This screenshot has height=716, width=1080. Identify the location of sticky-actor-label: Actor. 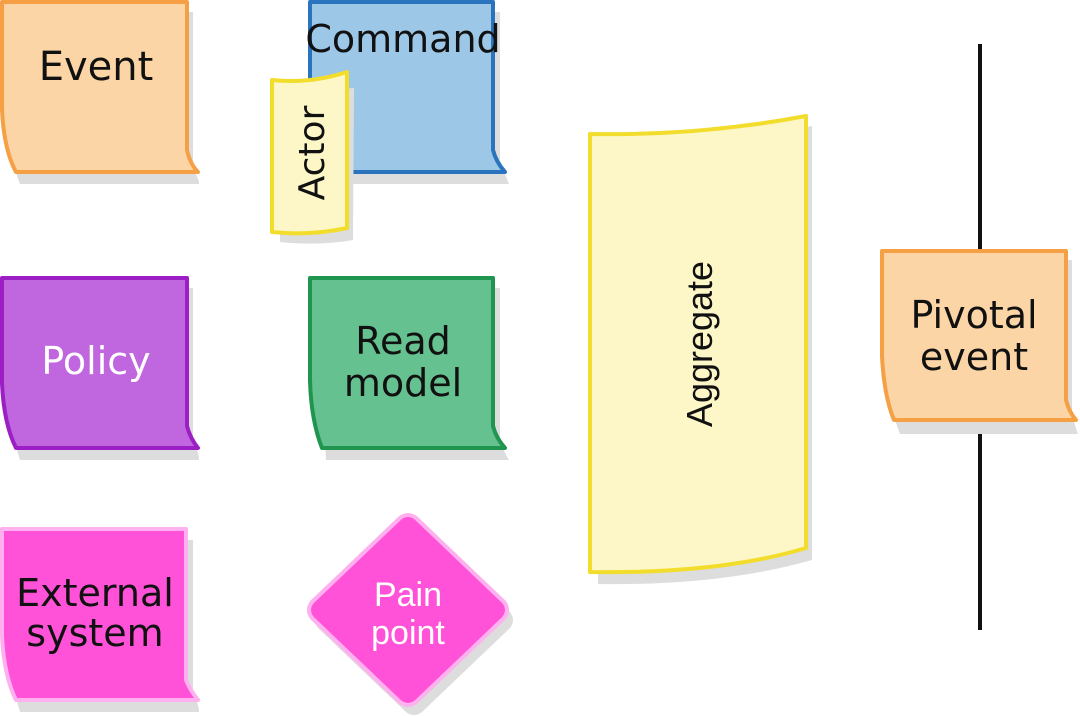
(312, 152).